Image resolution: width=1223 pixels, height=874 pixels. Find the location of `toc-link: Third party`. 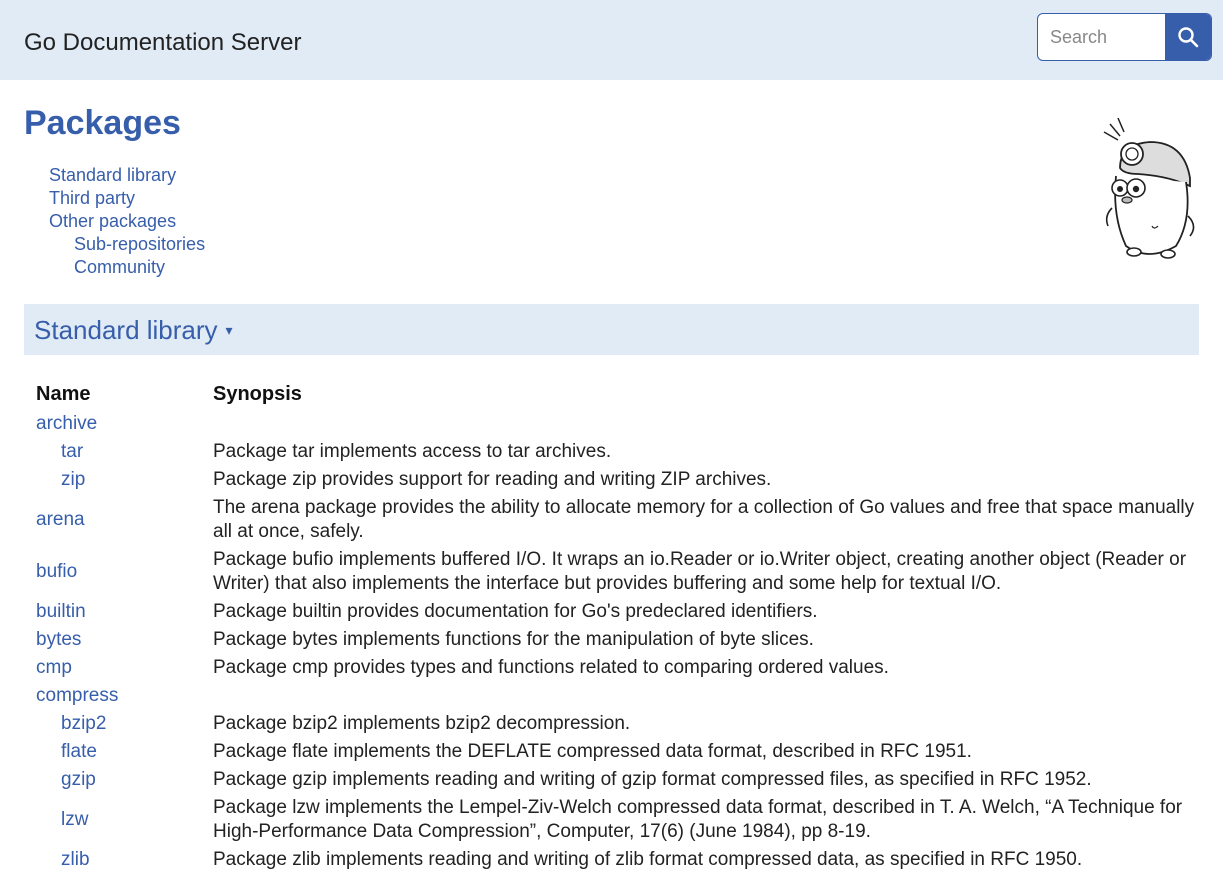

toc-link: Third party is located at coordinates (92, 198).